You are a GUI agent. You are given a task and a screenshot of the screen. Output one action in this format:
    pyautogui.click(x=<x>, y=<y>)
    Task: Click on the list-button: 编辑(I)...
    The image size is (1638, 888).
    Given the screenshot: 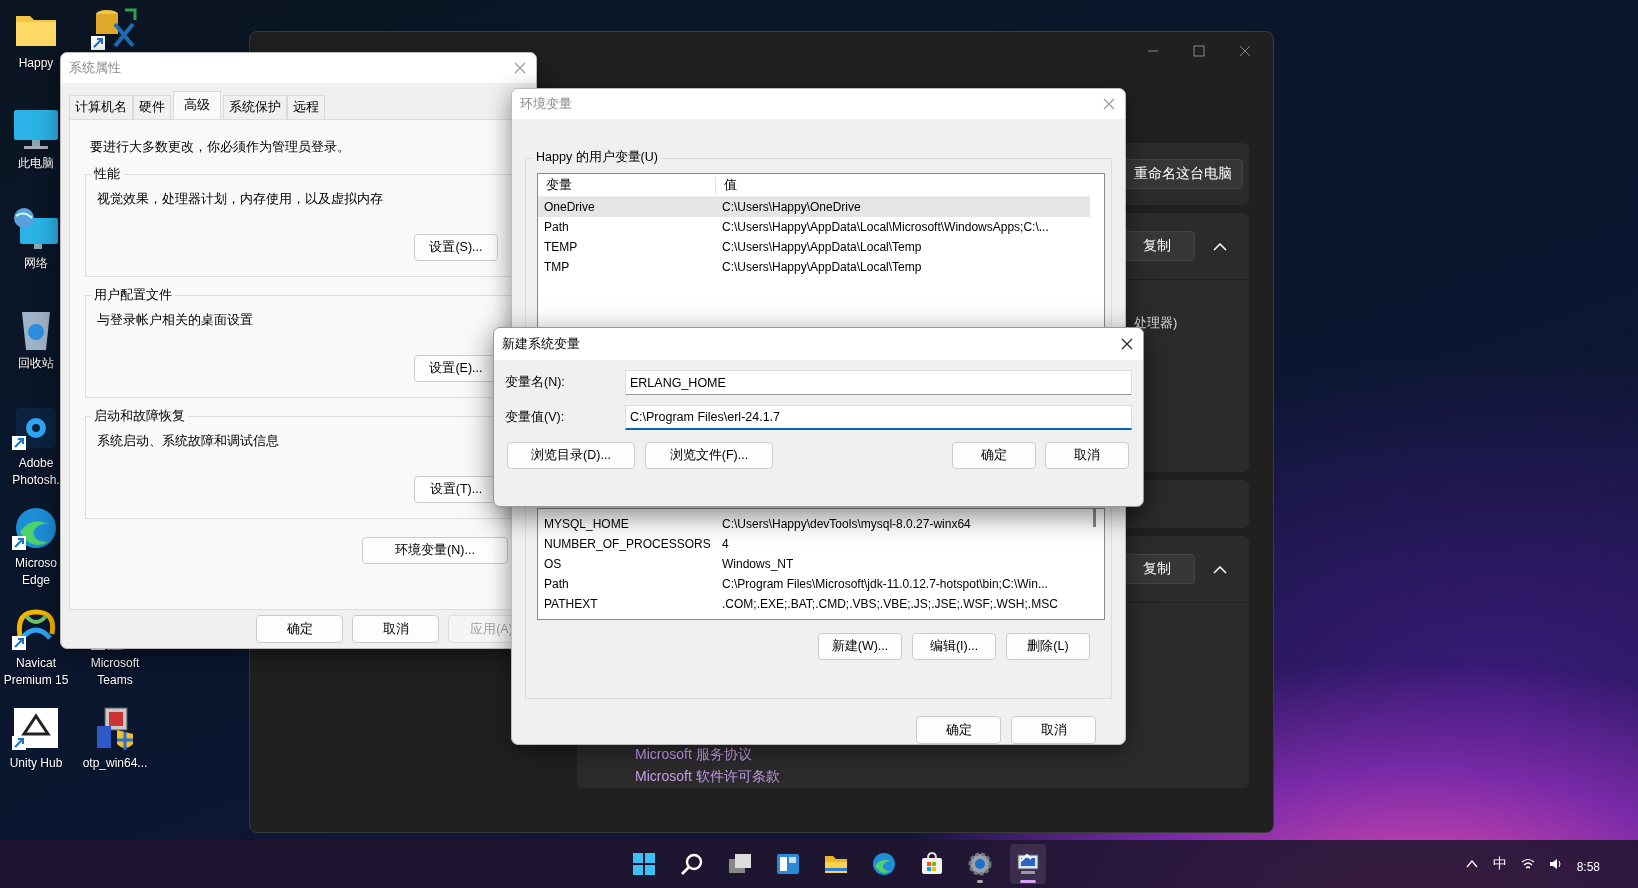 What is the action you would take?
    pyautogui.click(x=954, y=646)
    